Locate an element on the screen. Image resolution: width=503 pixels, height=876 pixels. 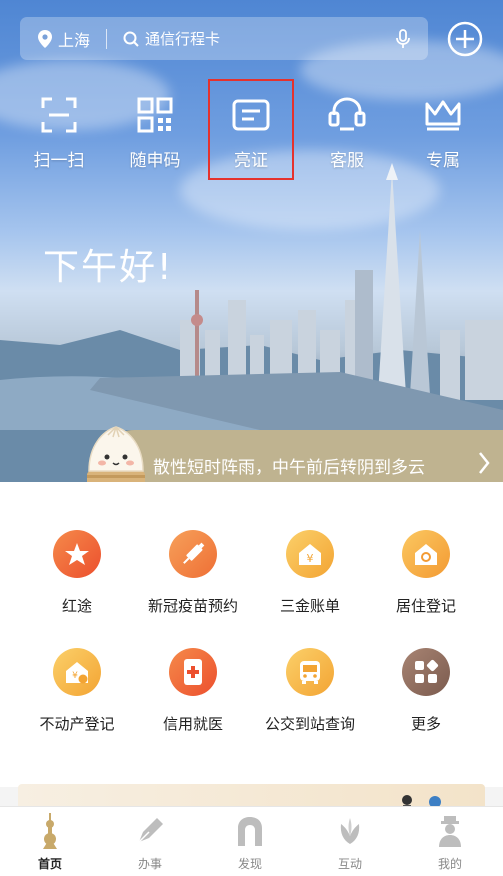
person-icon is located at coordinates (450, 831).